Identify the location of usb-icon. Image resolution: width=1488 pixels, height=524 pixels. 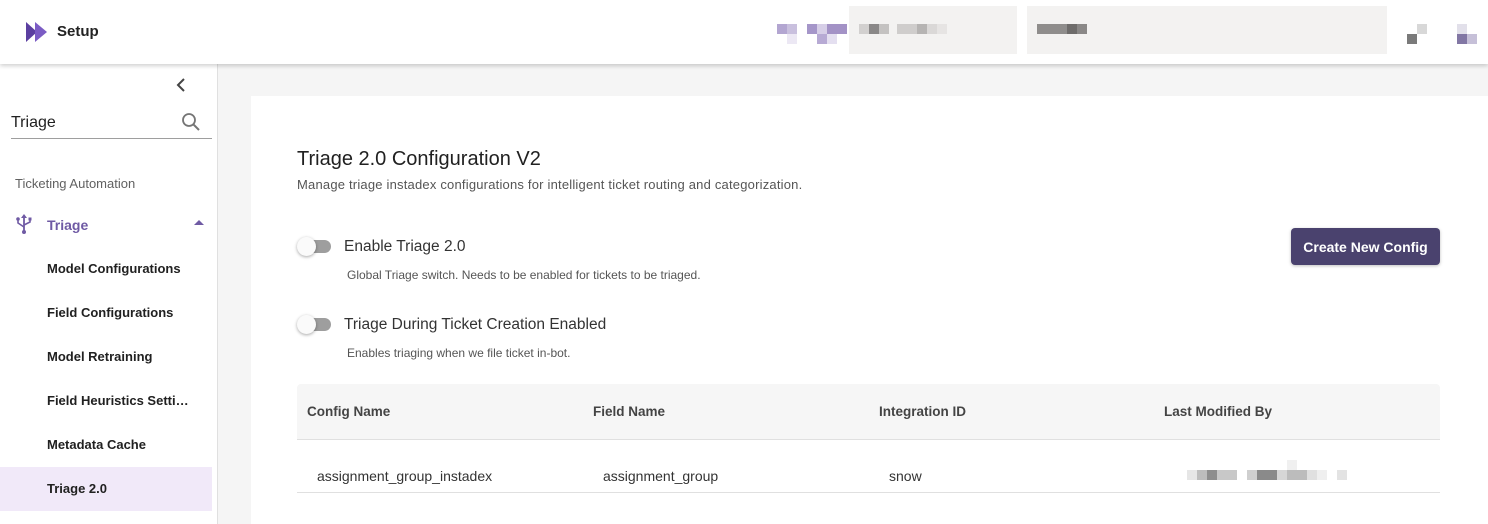
(24, 224).